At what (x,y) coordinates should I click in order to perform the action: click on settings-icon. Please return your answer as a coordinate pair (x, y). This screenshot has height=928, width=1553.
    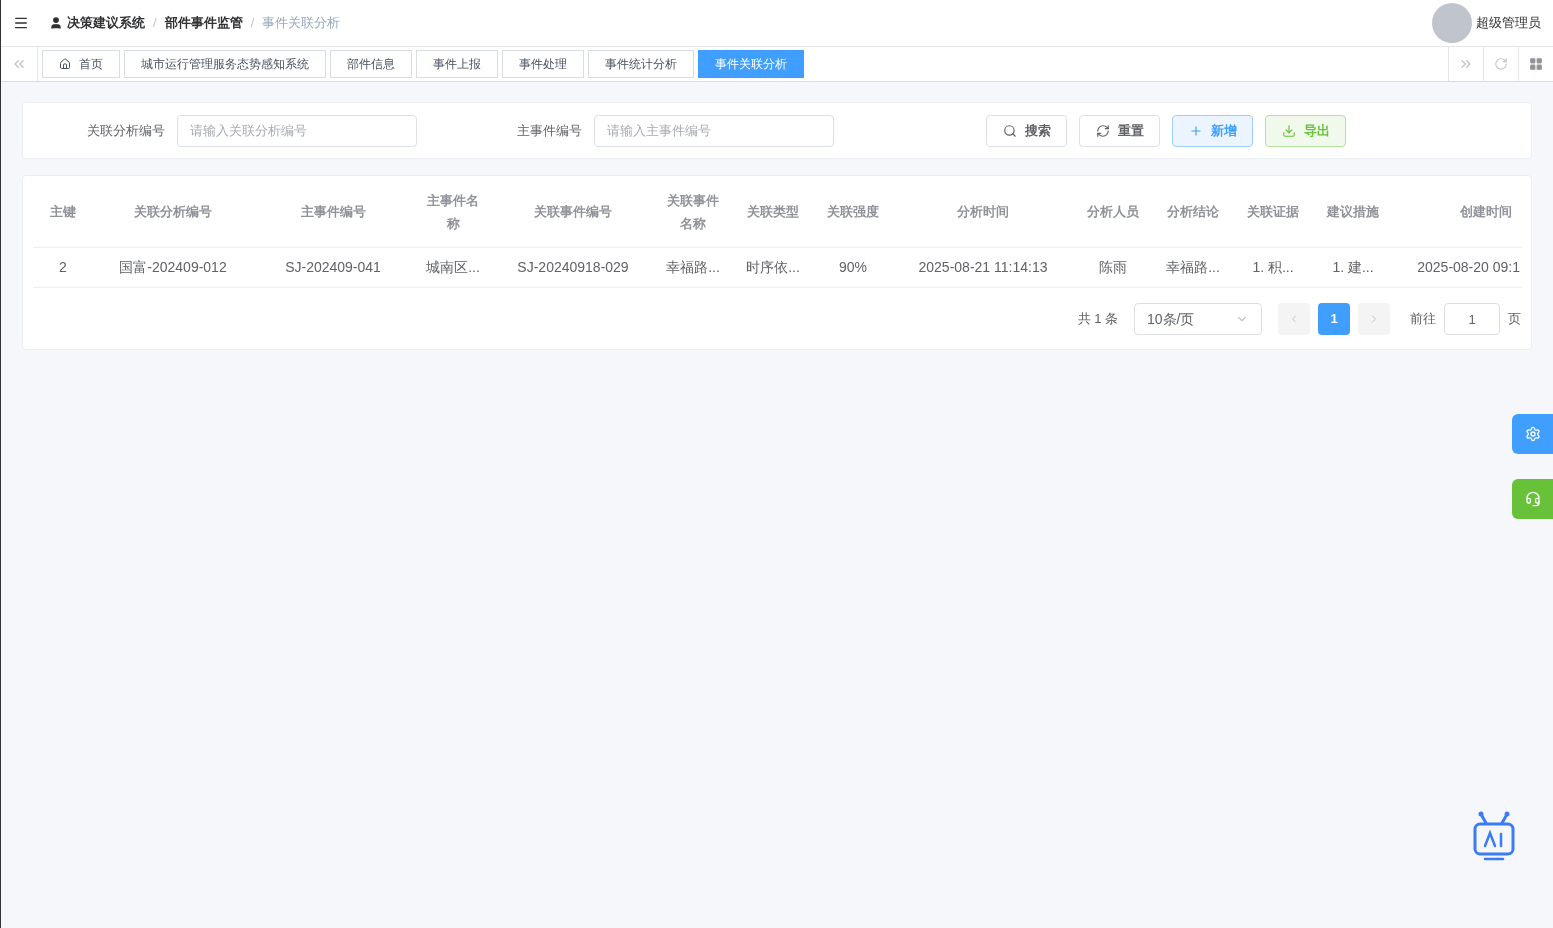
    Looking at the image, I should click on (1532, 434).